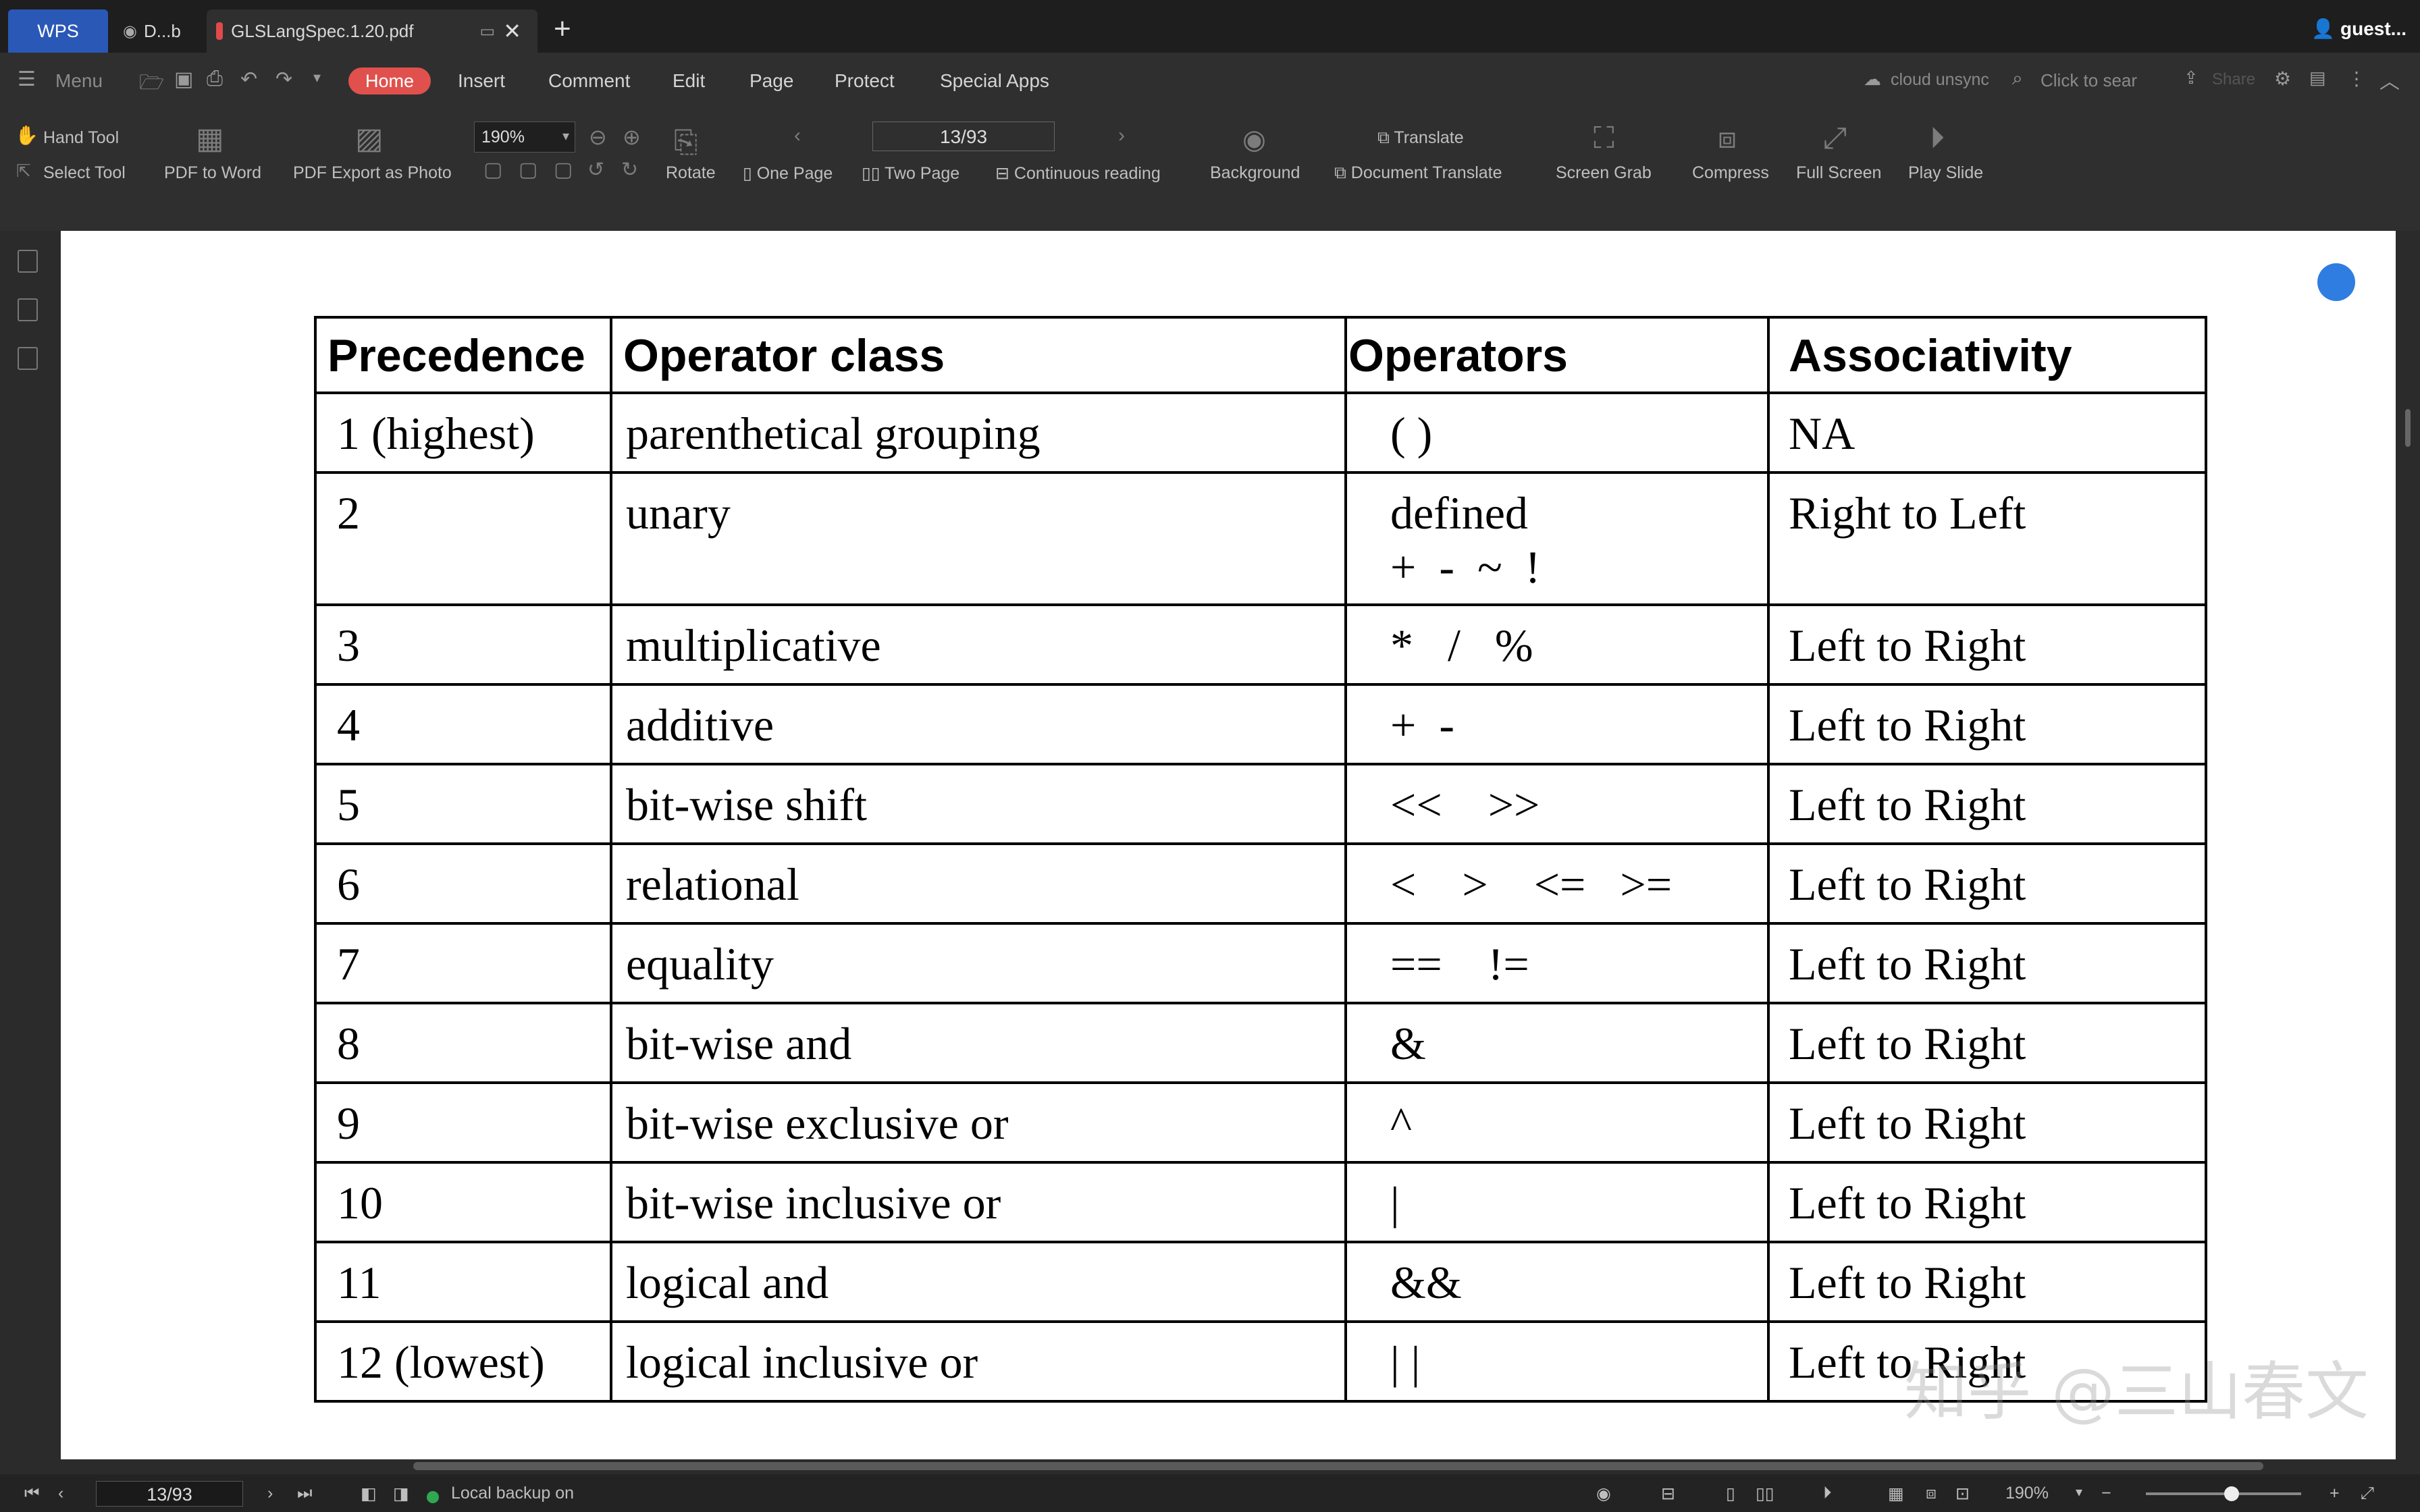 This screenshot has height=1512, width=2420. I want to click on more-icon: ⋮, so click(2356, 79).